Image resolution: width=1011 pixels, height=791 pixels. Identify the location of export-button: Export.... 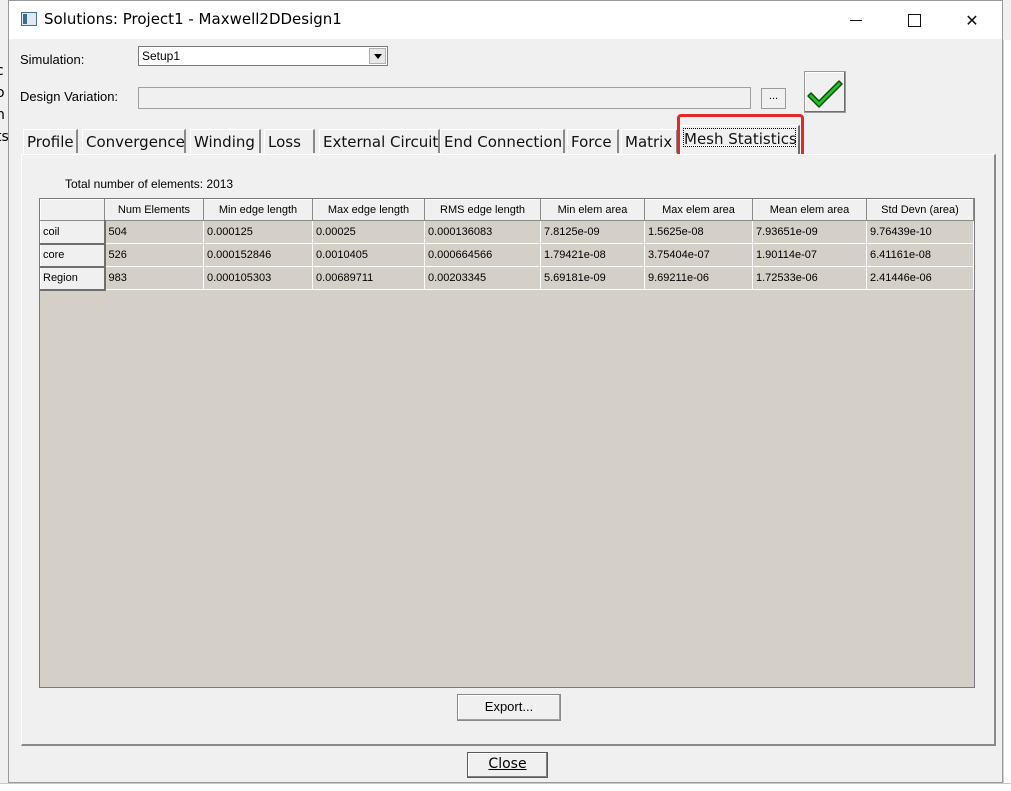
(509, 707).